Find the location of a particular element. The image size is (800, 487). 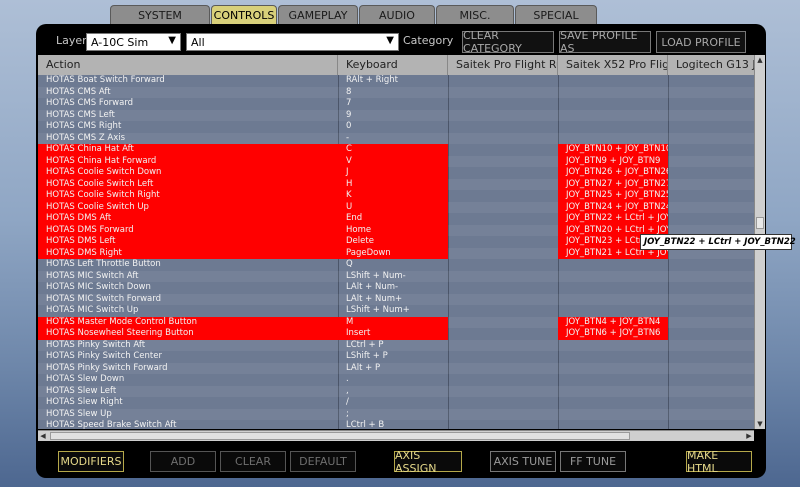

action-cell: HOTAS China Hat Forward is located at coordinates (188, 161).